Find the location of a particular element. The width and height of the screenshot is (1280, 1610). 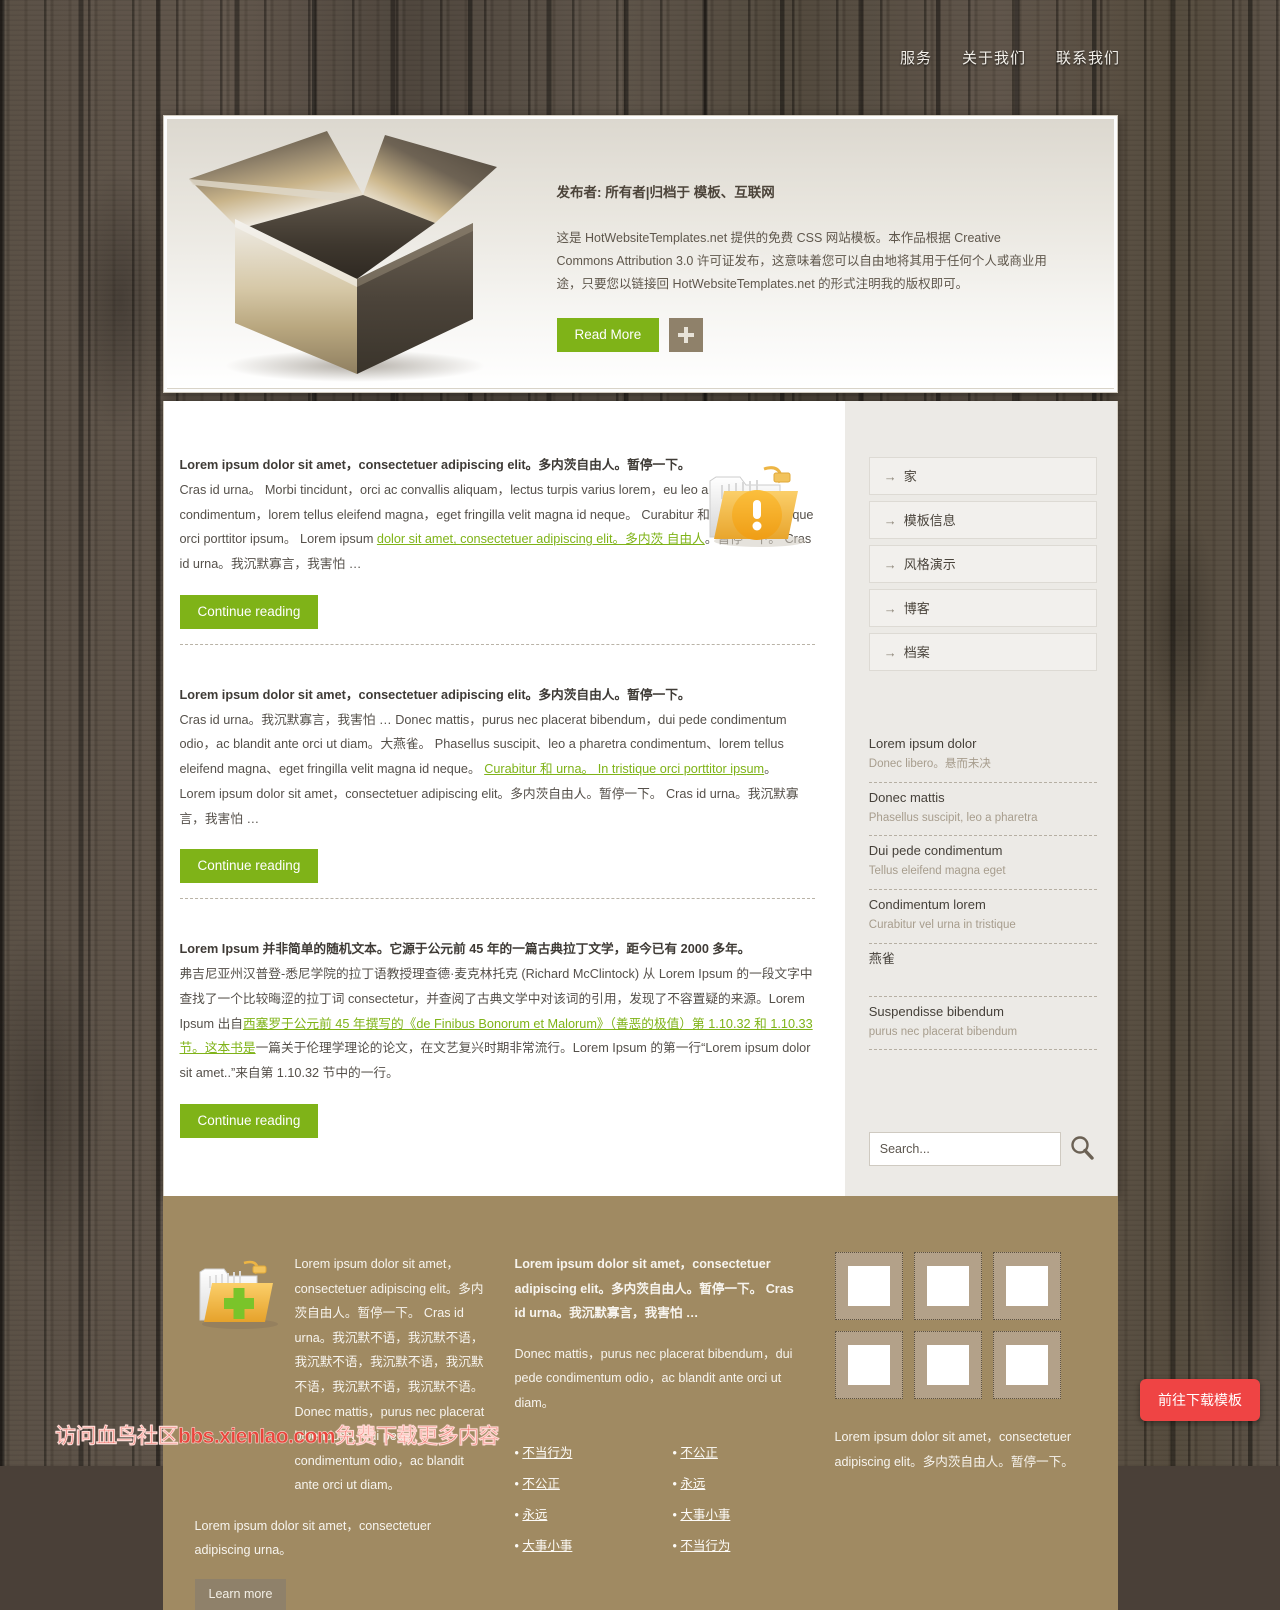

sidebar-item-style-demo: → 风格演示 is located at coordinates (982, 564).